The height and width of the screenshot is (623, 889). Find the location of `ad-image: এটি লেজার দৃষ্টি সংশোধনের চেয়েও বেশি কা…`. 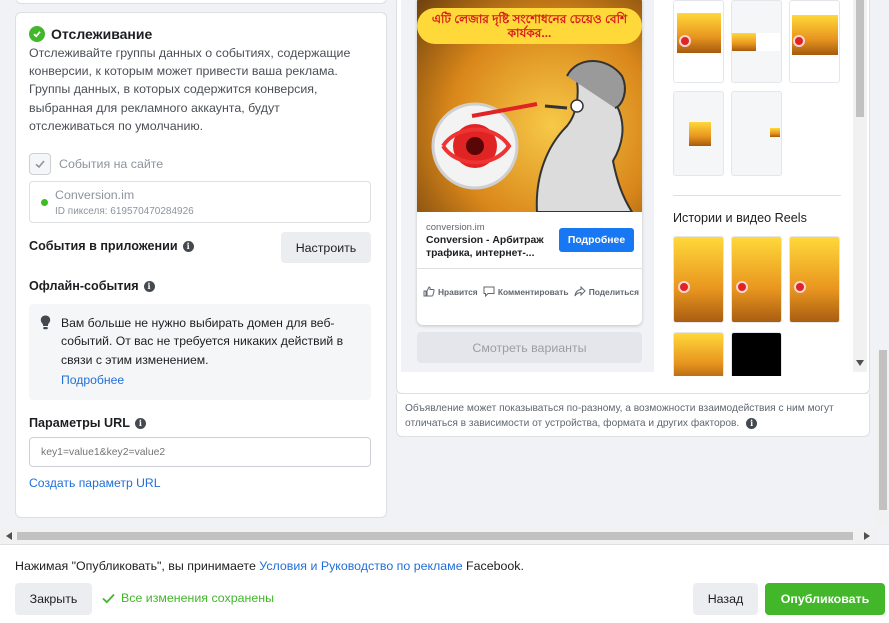

ad-image: এটি লেজার দৃষ্টি সংশোধনের চেয়েও বেশি কা… is located at coordinates (529, 106).